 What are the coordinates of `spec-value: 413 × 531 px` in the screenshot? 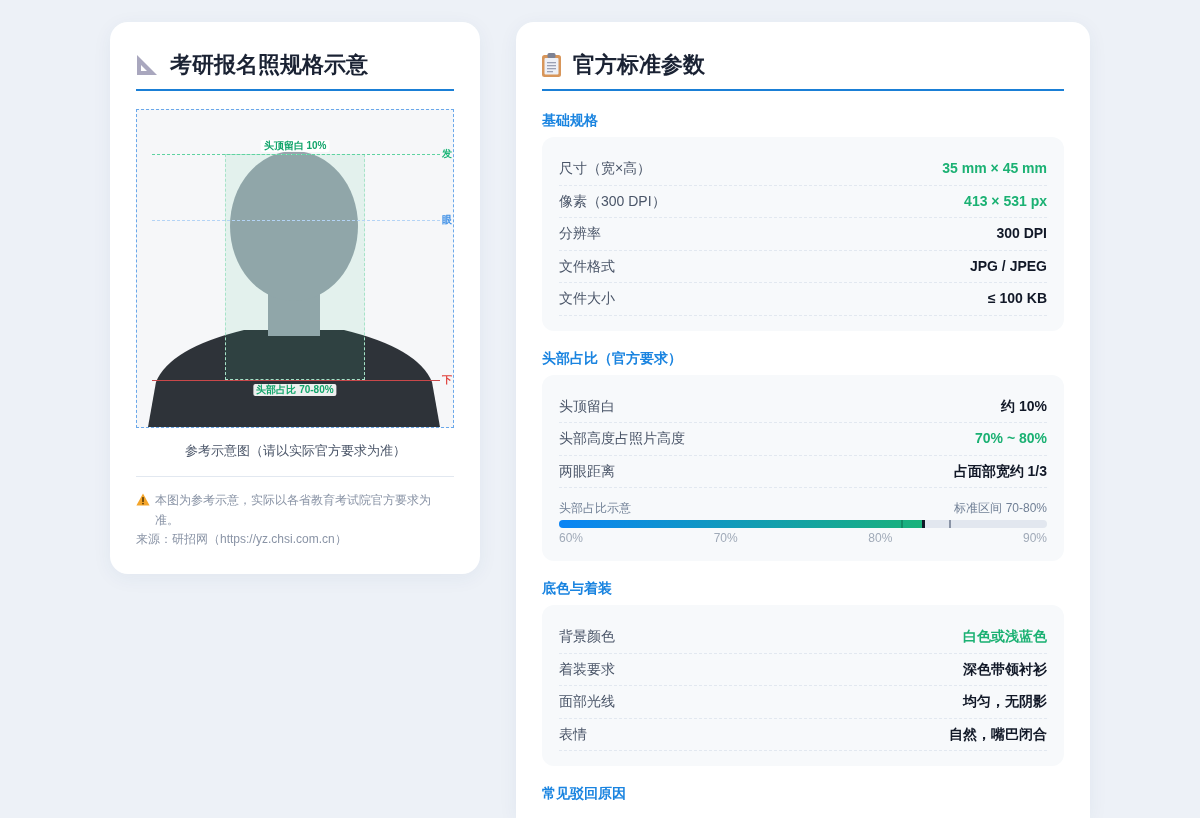 It's located at (1005, 201).